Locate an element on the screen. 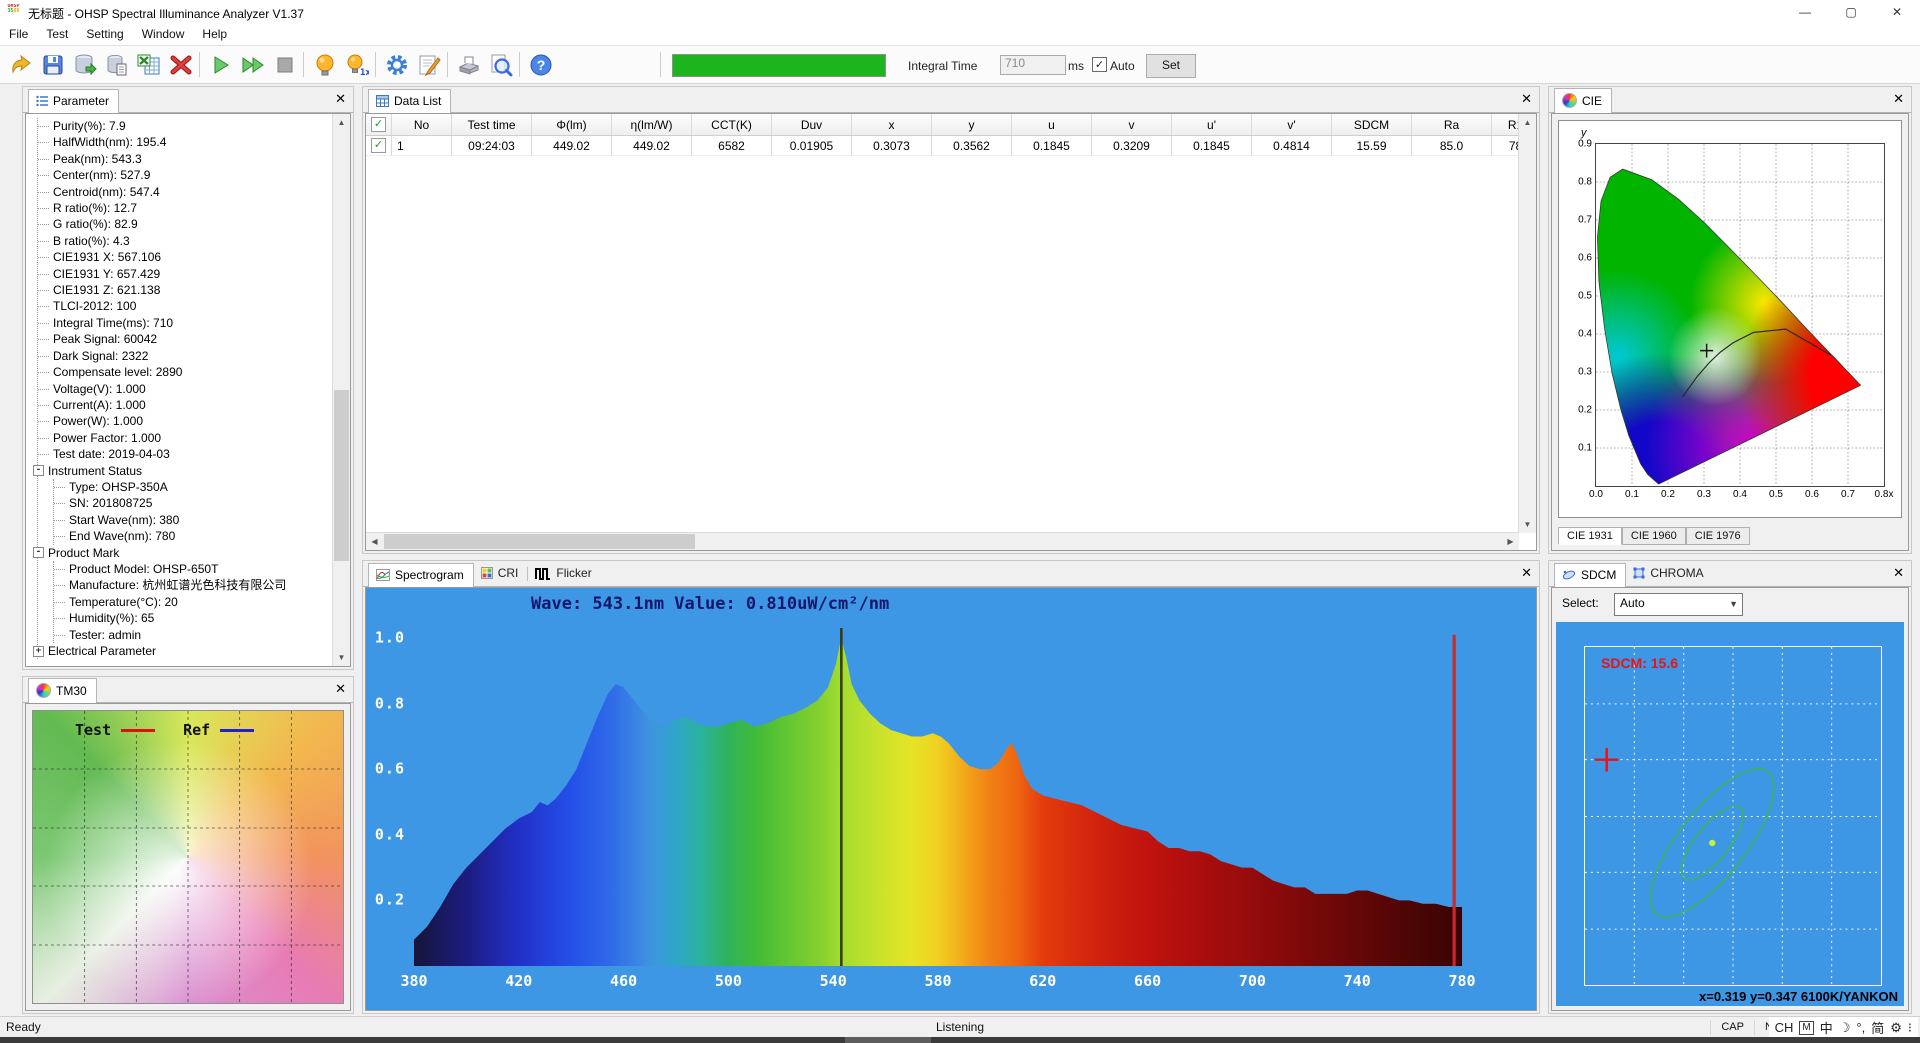 The width and height of the screenshot is (1920, 1043). column-header: SDCM is located at coordinates (1372, 124).